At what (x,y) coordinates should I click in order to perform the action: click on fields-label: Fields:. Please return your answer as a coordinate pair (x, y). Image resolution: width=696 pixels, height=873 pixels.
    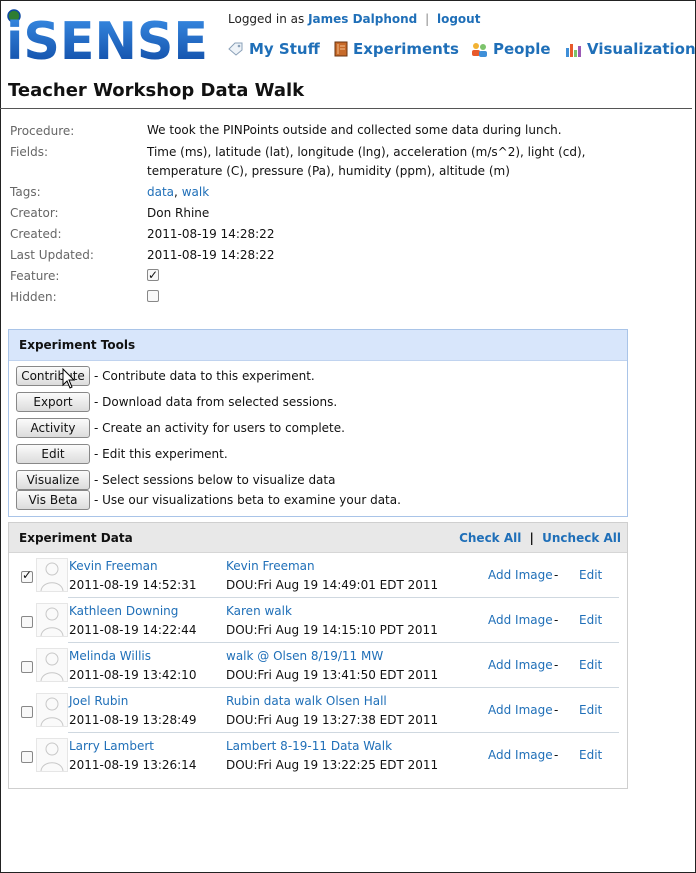
    Looking at the image, I should click on (29, 152).